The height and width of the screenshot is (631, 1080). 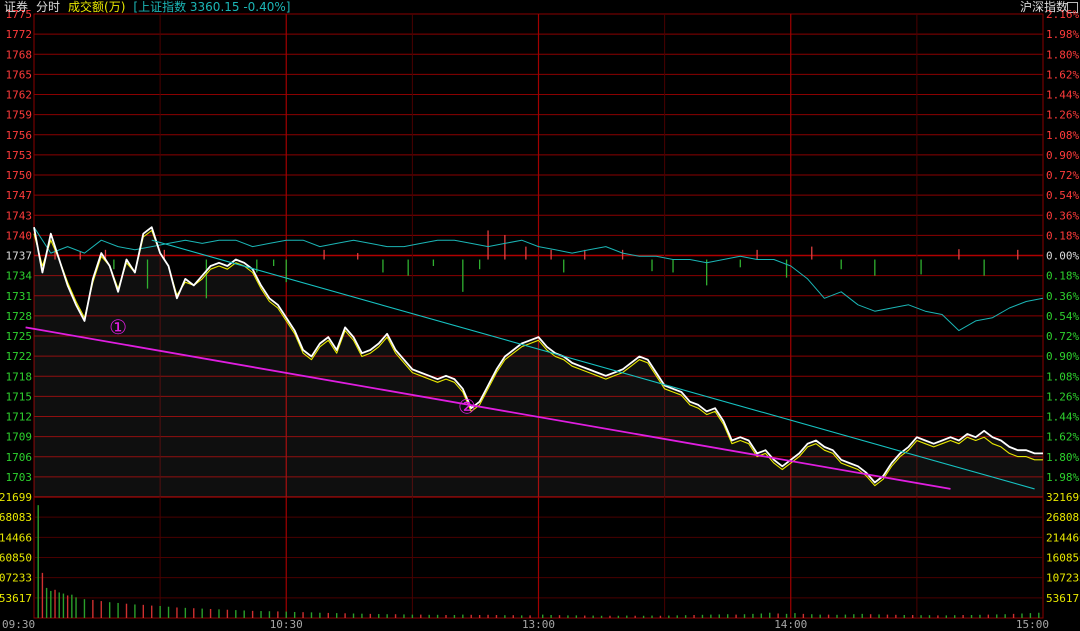 What do you see at coordinates (19, 74) in the screenshot?
I see `y-tick-left: 1765` at bounding box center [19, 74].